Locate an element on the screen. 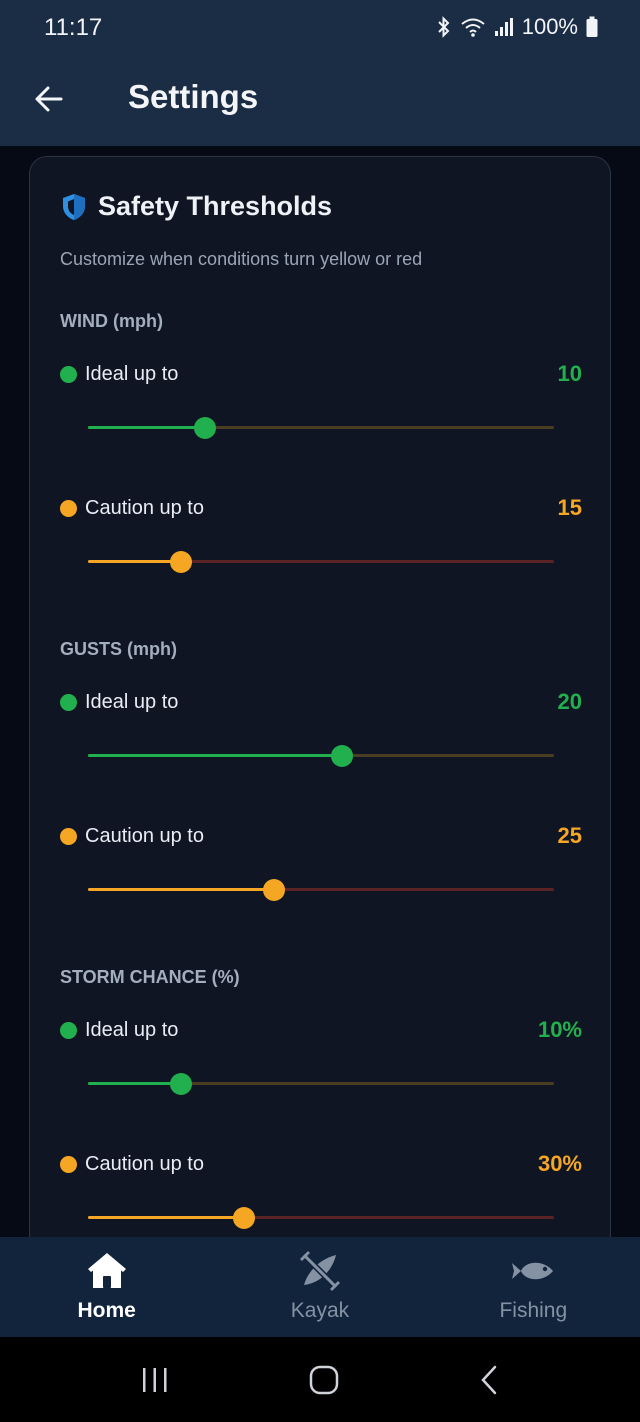  shield-icon is located at coordinates (74, 206).